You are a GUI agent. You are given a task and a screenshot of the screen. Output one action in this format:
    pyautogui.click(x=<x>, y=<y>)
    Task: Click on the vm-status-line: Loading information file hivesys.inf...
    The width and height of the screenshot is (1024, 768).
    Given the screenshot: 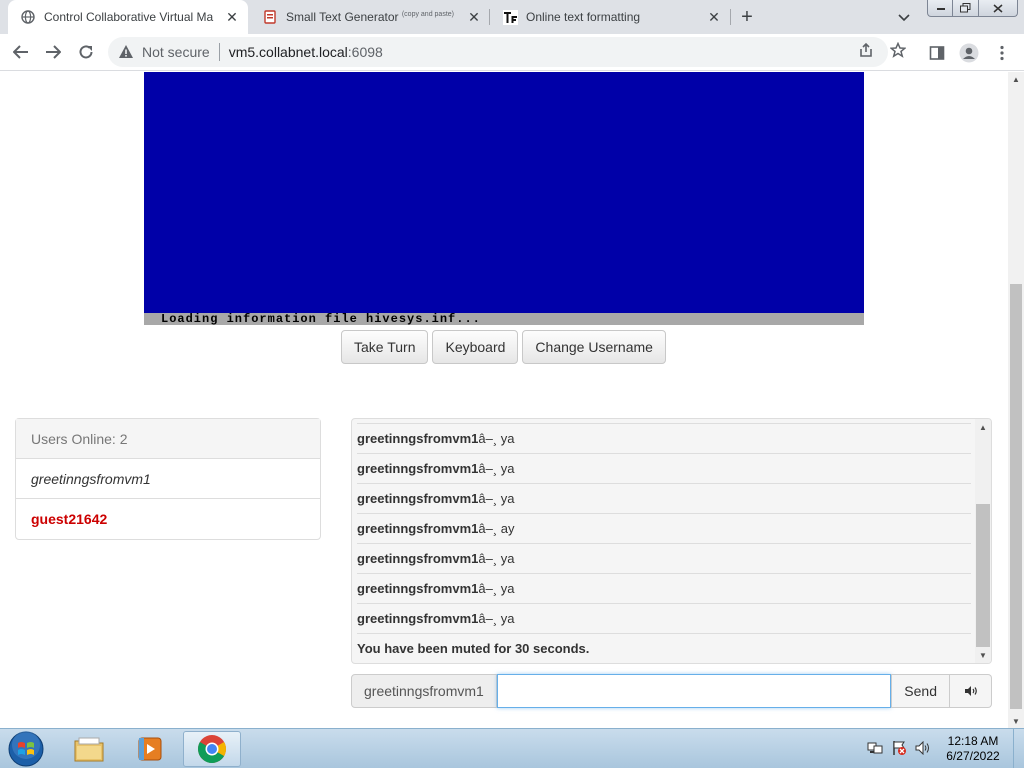 What is the action you would take?
    pyautogui.click(x=504, y=319)
    